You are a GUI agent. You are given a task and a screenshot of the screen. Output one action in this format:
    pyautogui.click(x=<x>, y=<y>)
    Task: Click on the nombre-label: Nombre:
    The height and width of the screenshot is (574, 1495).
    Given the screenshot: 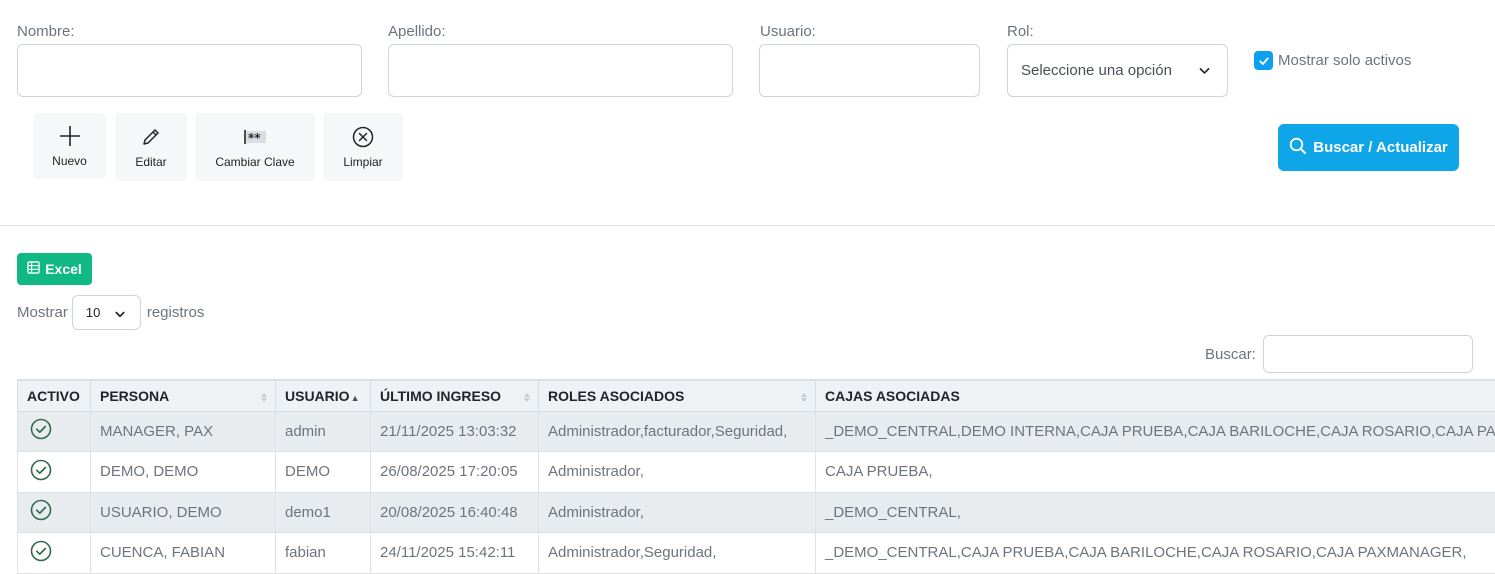 What is the action you would take?
    pyautogui.click(x=46, y=31)
    